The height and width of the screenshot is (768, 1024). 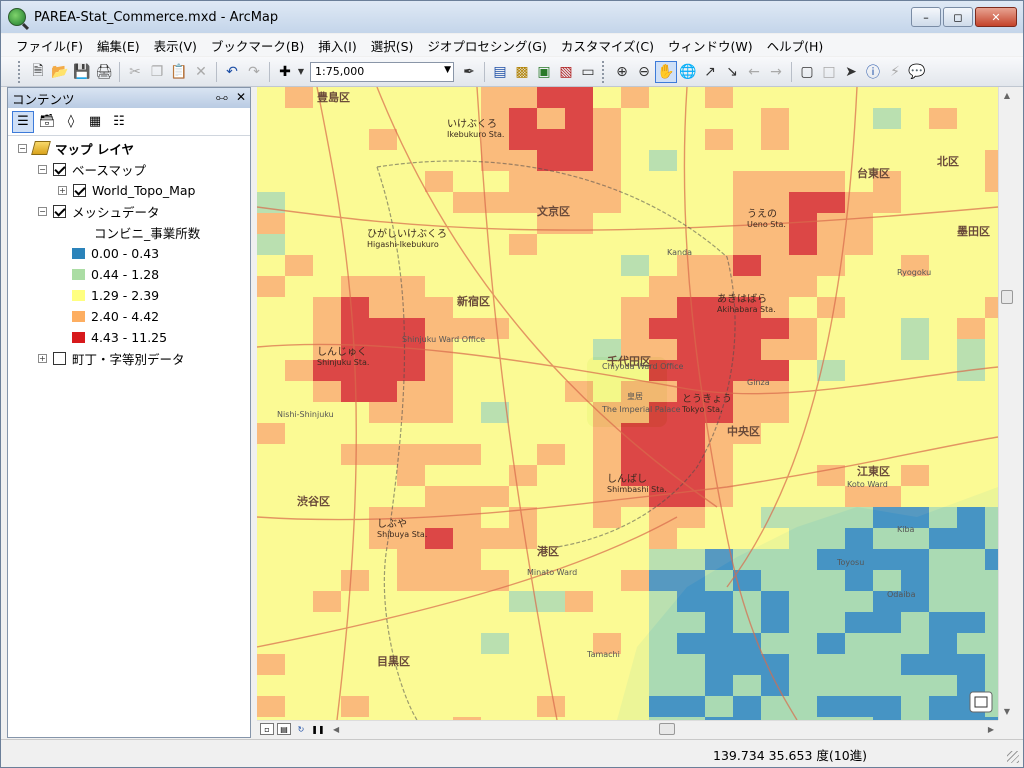 I want to click on add-data-icon: ✚, so click(x=285, y=72).